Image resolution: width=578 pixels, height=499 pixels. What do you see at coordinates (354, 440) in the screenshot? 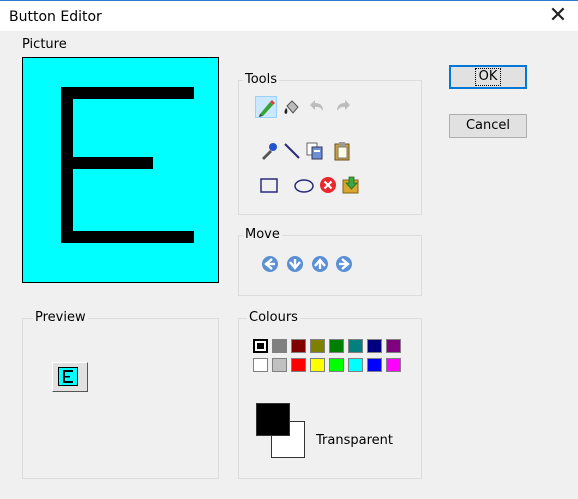
I see `transparent-label: Transparent` at bounding box center [354, 440].